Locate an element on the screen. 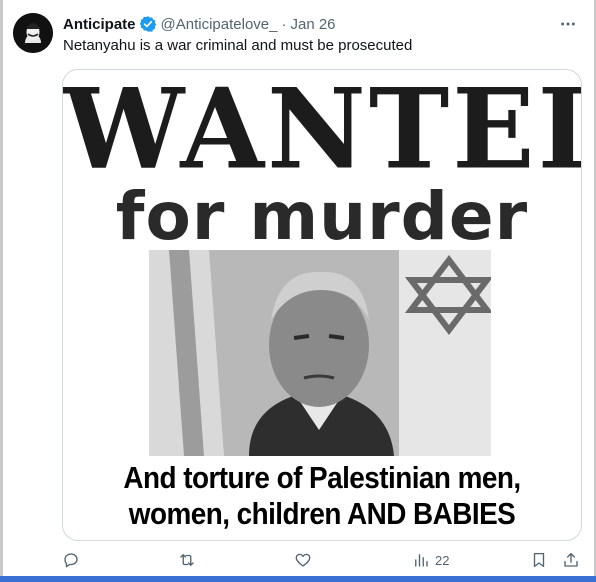  retweet-button is located at coordinates (187, 560).